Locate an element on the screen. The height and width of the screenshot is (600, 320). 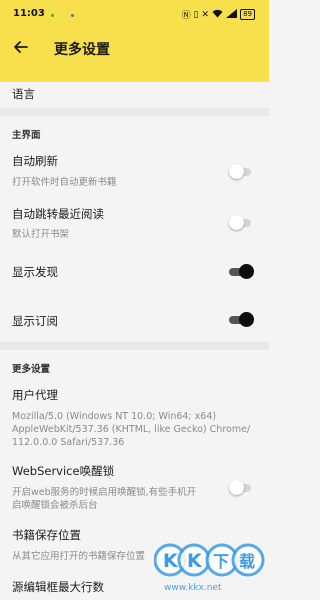
svg-text: 载 is located at coordinates (247, 561).